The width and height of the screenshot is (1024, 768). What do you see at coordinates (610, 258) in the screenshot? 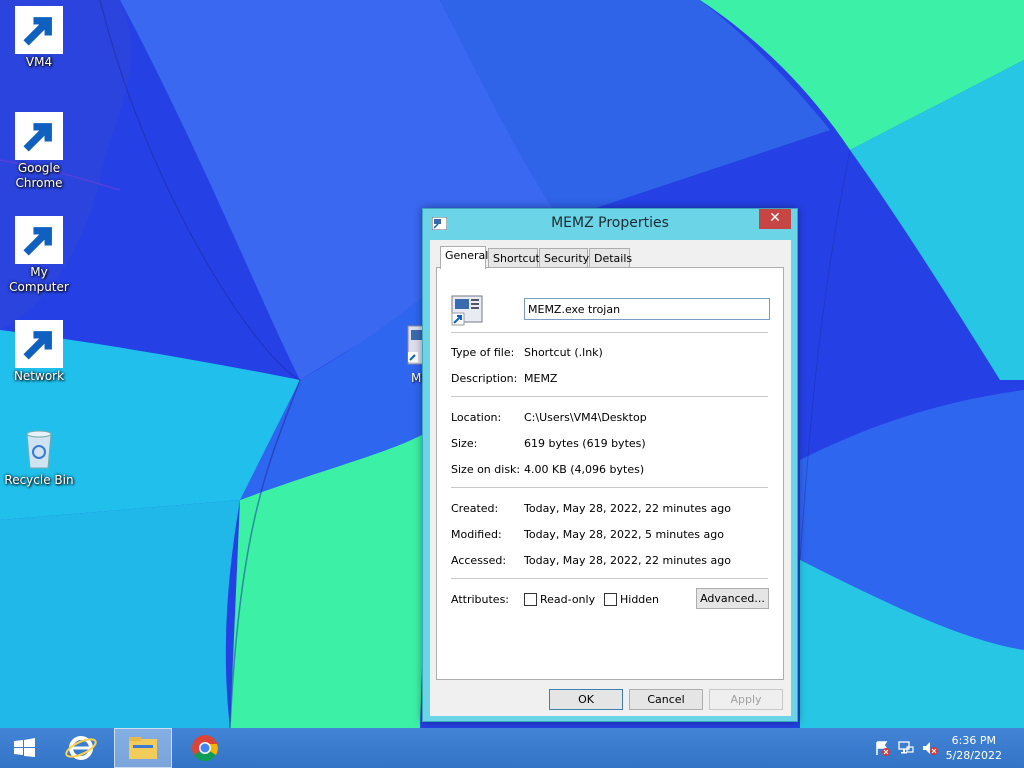
I see `tab-details: Details` at bounding box center [610, 258].